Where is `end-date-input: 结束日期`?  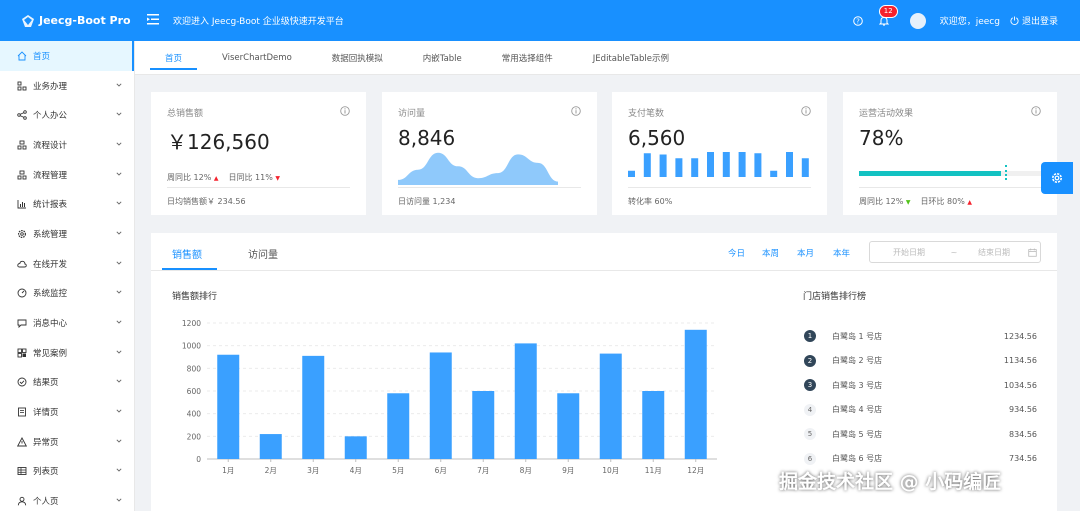 end-date-input: 结束日期 is located at coordinates (994, 252).